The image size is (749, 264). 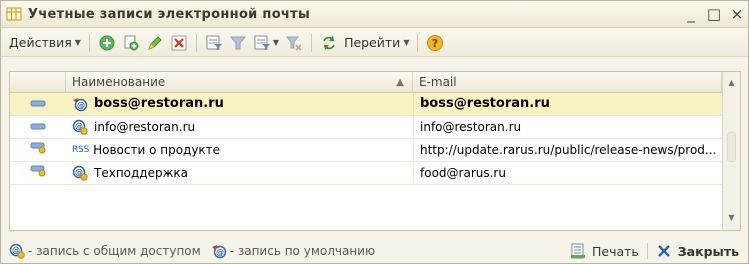 What do you see at coordinates (567, 173) in the screenshot?
I see `email-cell: food@rarus.ru` at bounding box center [567, 173].